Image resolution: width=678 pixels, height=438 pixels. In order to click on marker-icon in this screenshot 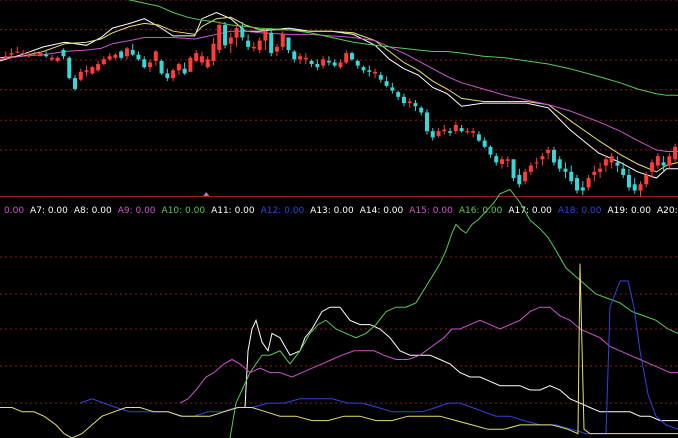, I will do `click(206, 194)`.